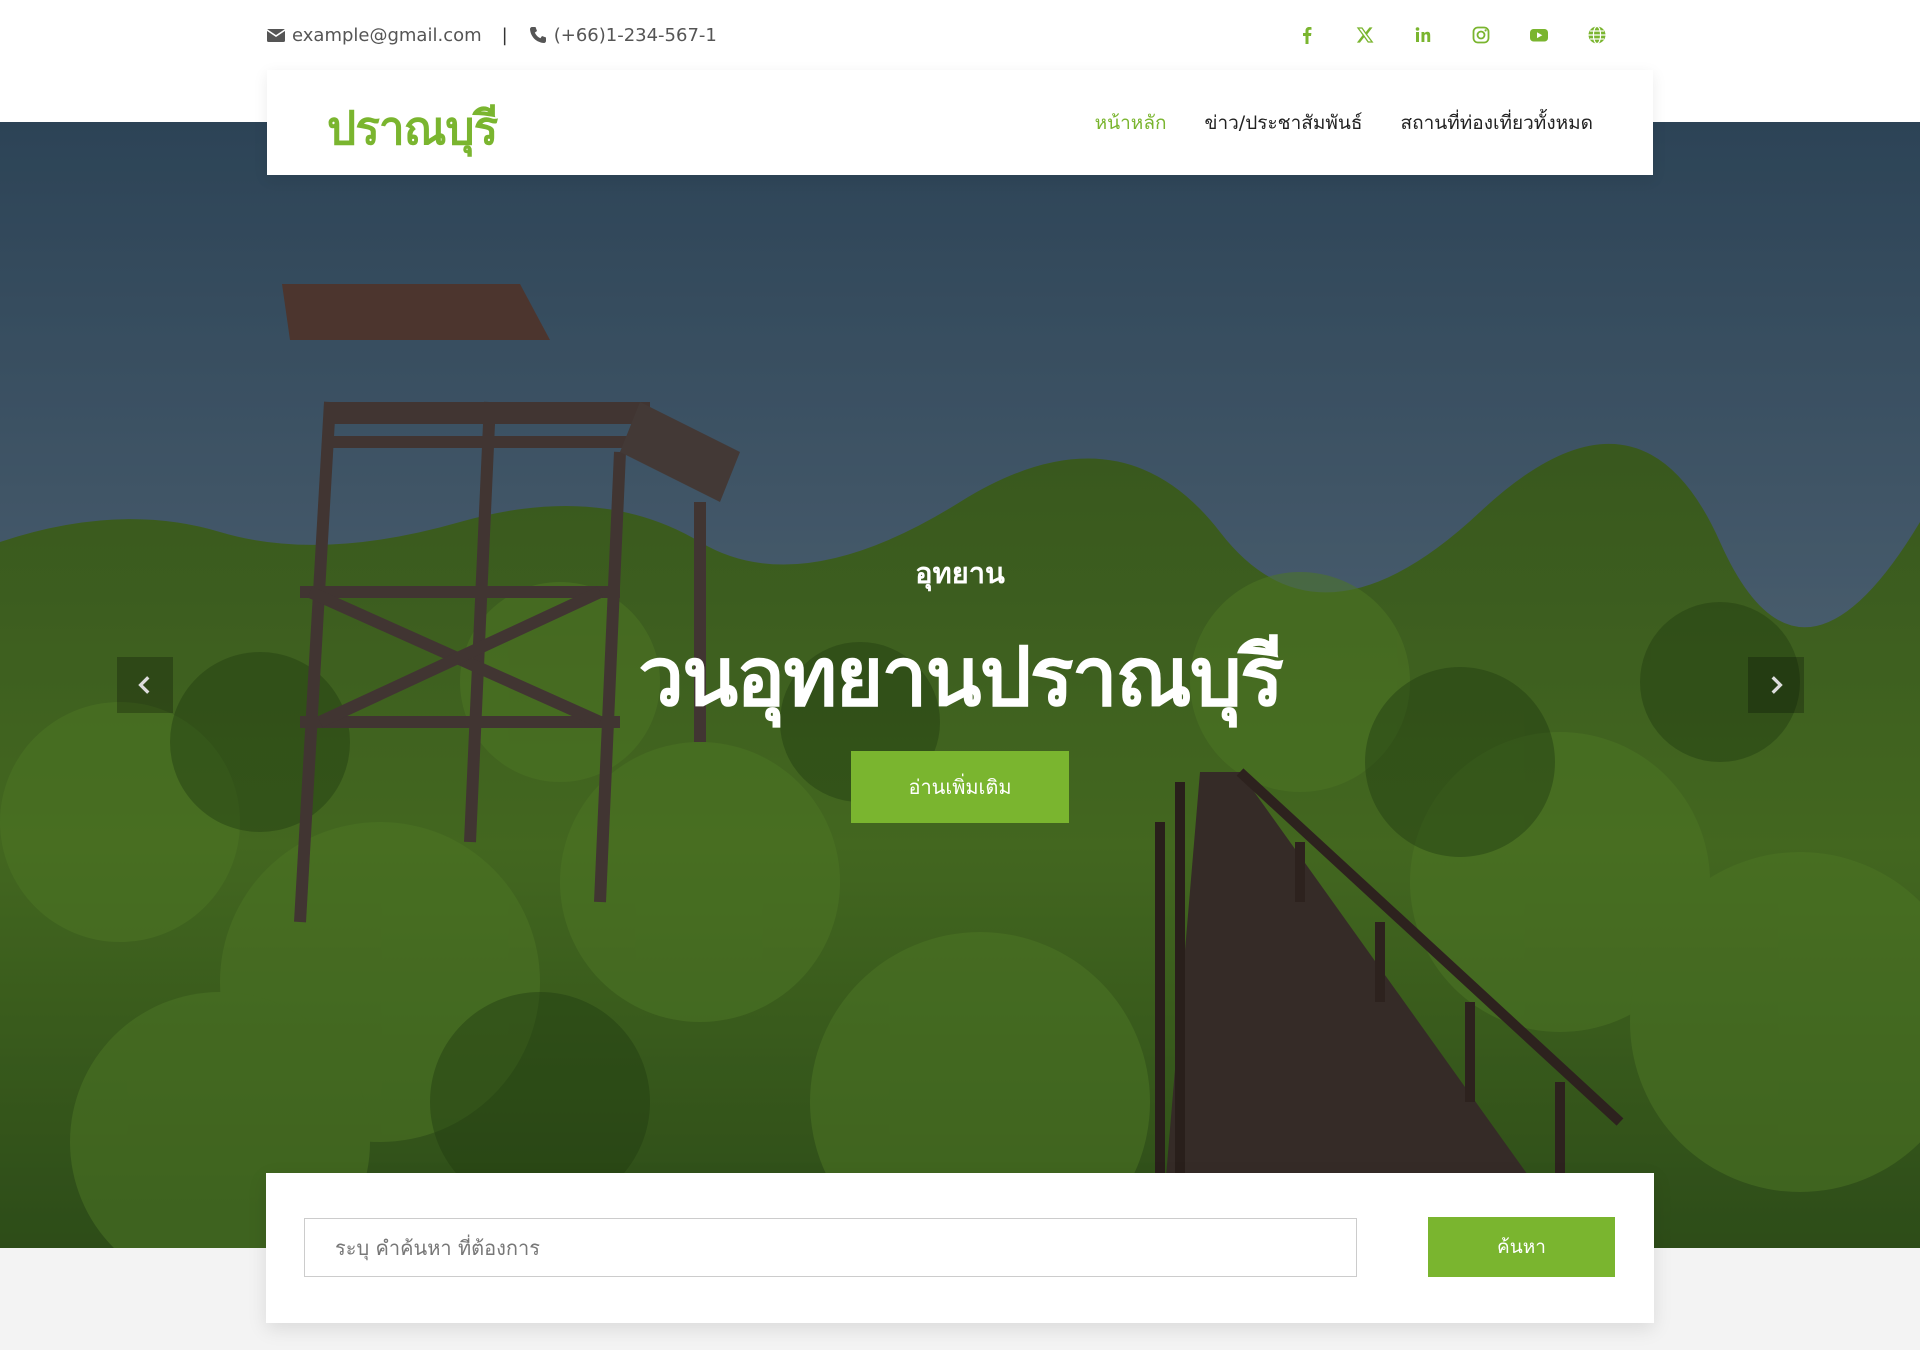 This screenshot has height=1350, width=1920. I want to click on contact-email: example@gmail.com, so click(387, 35).